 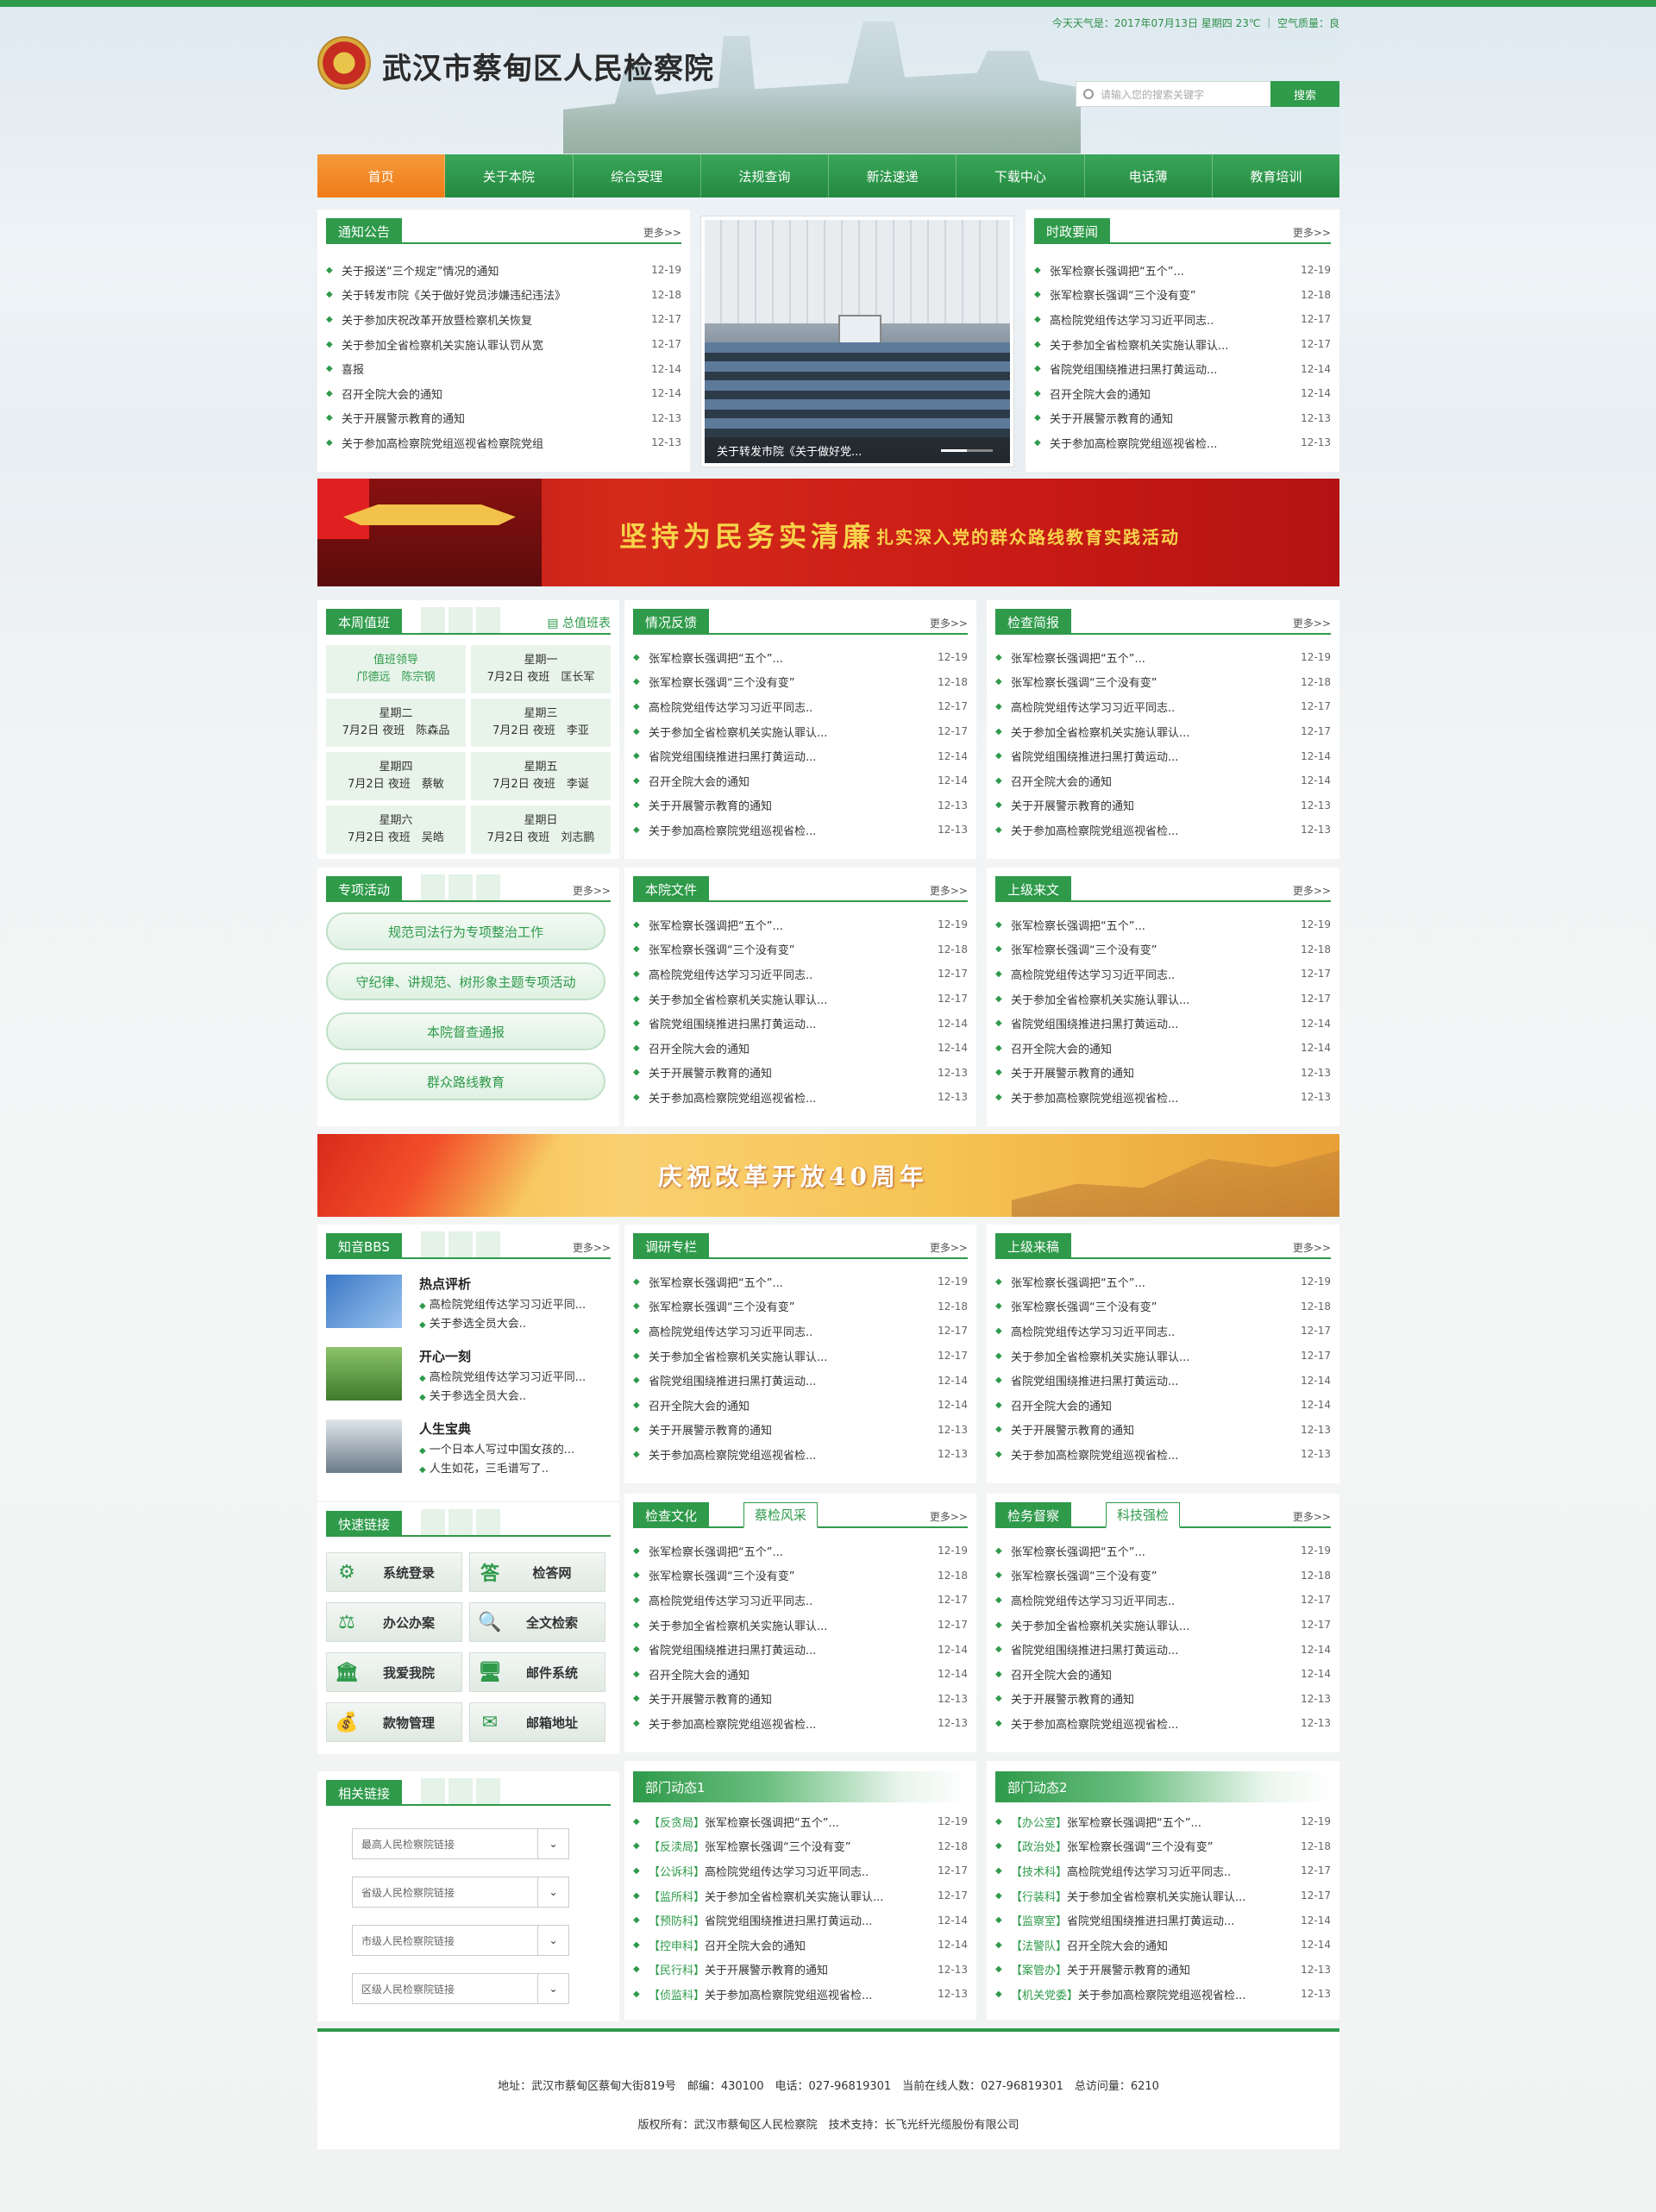 I want to click on list-item: ◆ 【案管办】关于开展警示教育的通知 12-13, so click(x=1163, y=1970).